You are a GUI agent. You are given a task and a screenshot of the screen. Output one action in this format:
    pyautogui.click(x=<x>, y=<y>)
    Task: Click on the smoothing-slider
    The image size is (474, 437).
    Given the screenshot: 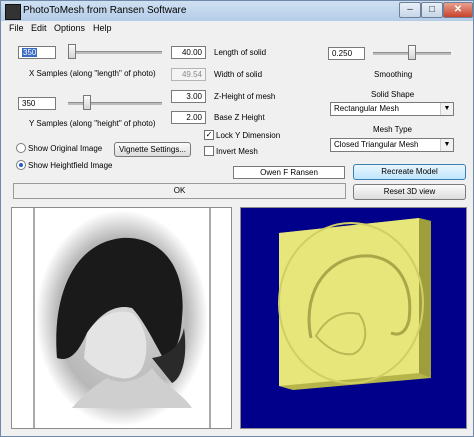 What is the action you would take?
    pyautogui.click(x=412, y=53)
    